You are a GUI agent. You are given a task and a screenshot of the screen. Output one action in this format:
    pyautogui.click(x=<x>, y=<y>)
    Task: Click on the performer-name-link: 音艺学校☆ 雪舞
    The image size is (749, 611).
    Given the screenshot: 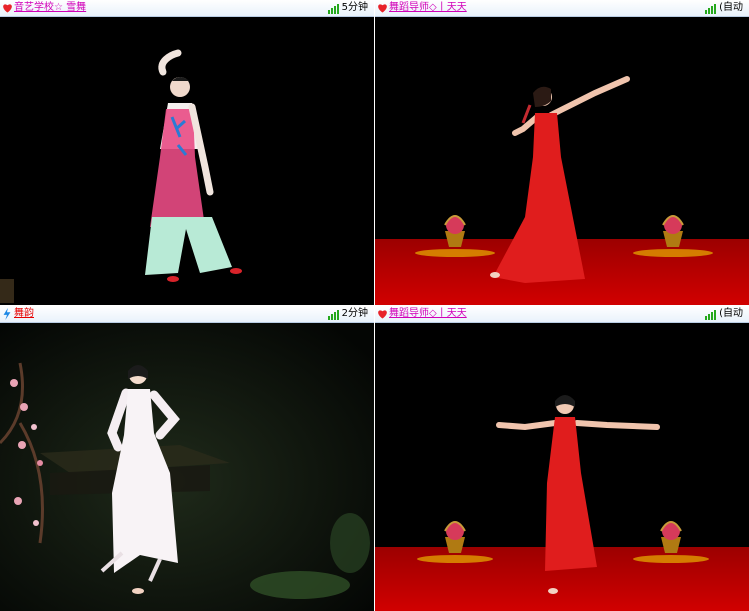 What is the action you would take?
    pyautogui.click(x=50, y=8)
    